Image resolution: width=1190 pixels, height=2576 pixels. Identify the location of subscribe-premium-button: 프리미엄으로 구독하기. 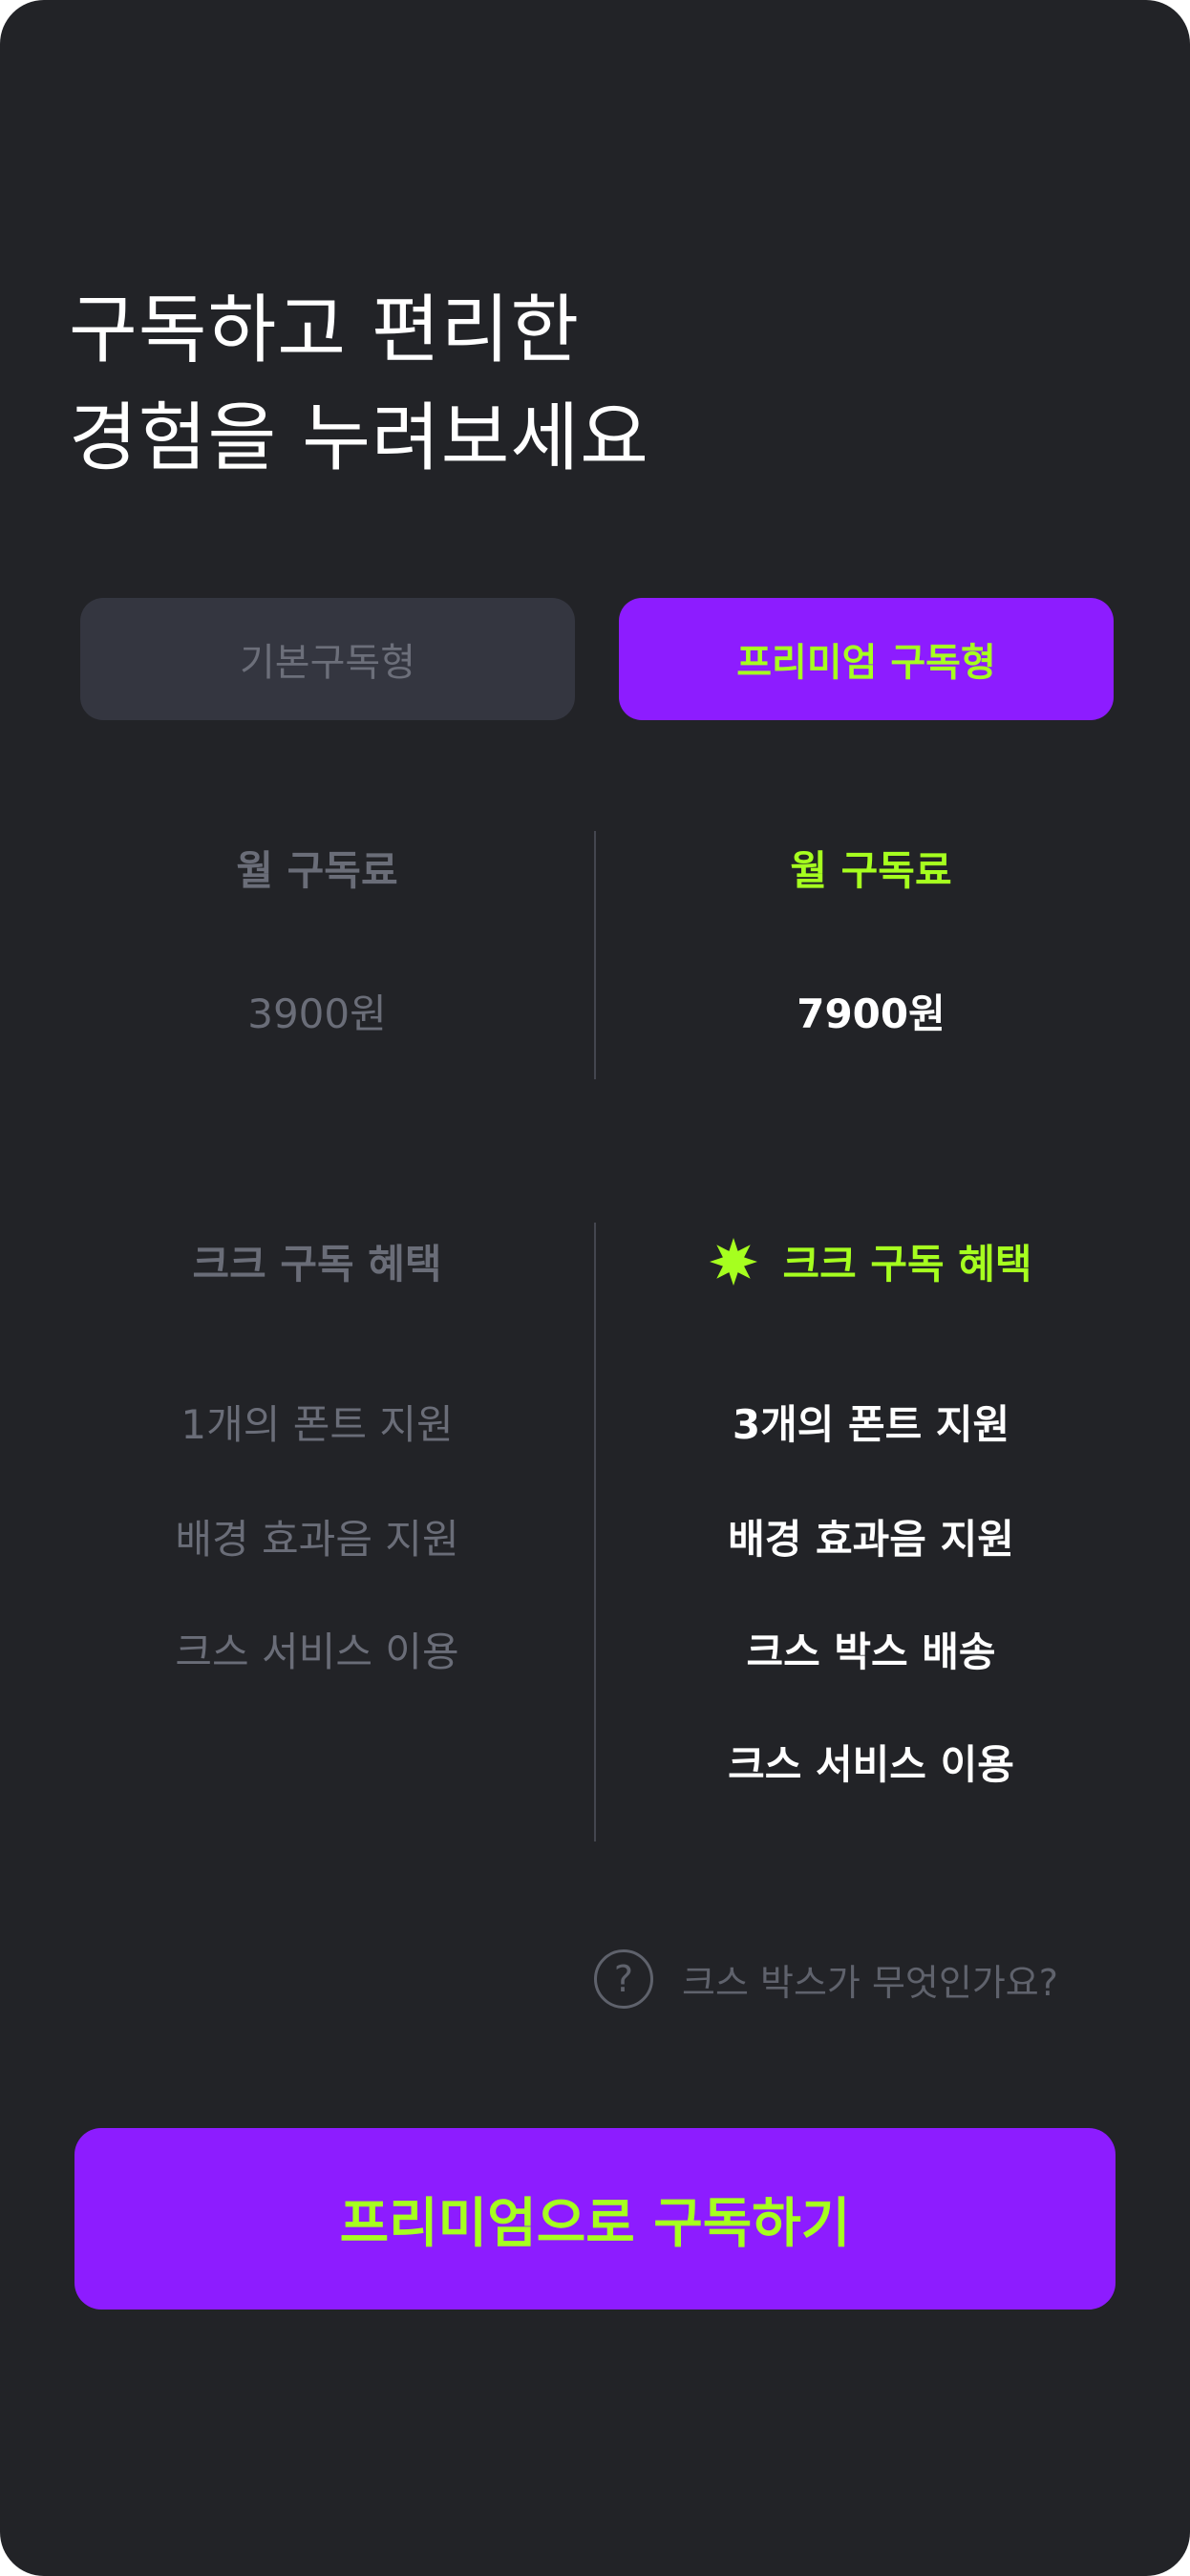
(595, 2219).